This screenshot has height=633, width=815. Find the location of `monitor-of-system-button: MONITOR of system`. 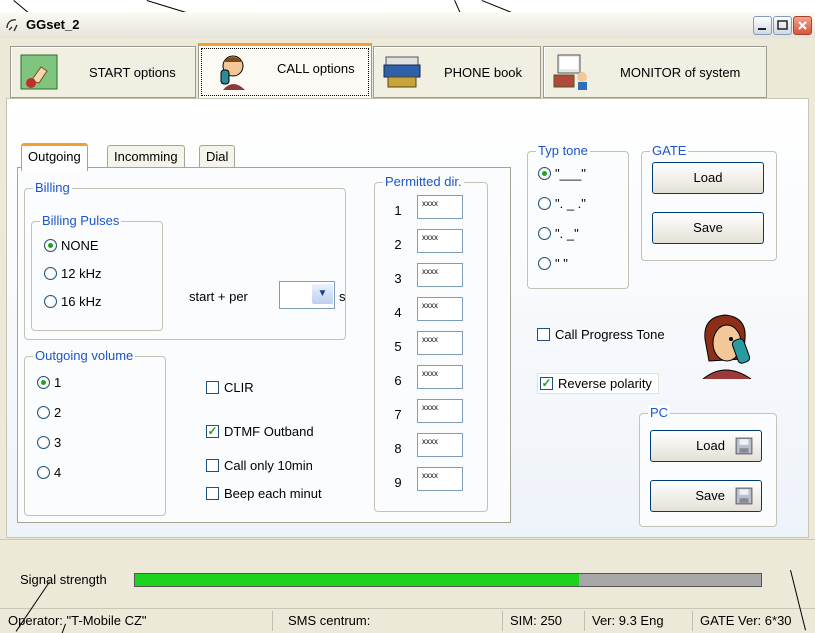

monitor-of-system-button: MONITOR of system is located at coordinates (655, 72).